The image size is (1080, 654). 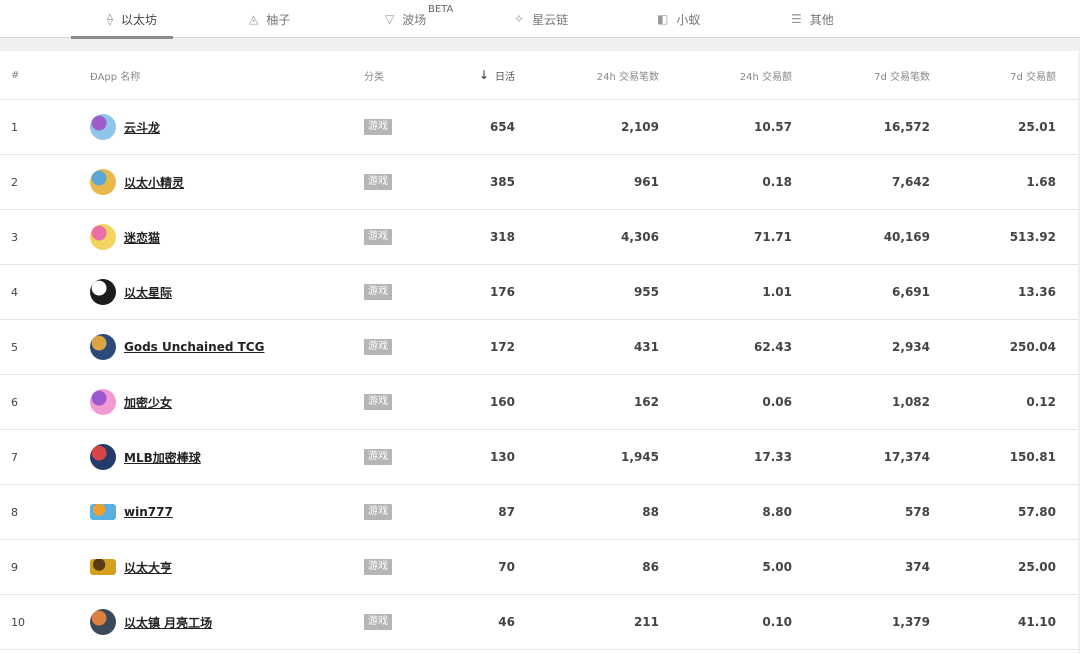 I want to click on vol24-cell: 1.01, so click(x=777, y=292).